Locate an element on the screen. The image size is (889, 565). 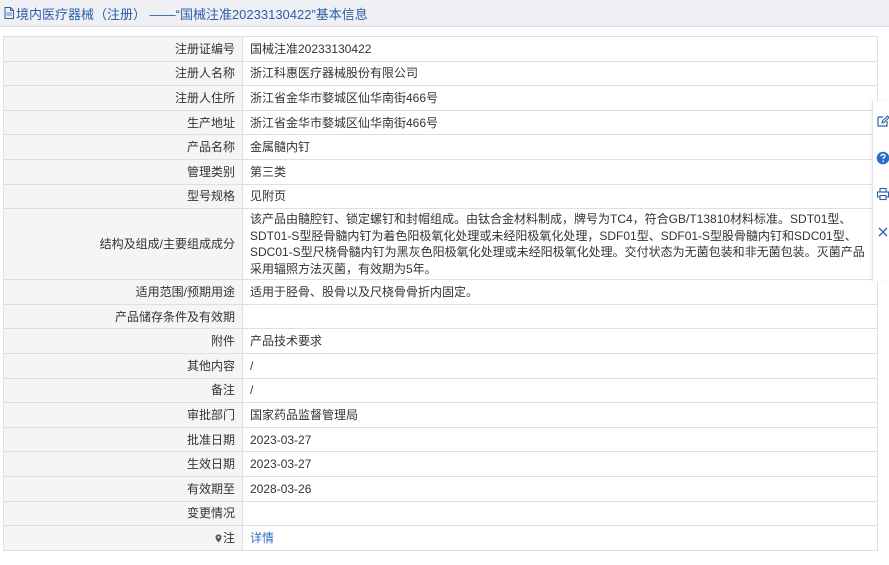
table-row: 适用范围/预期用途 适用于胫骨、股骨以及尺桡骨骨折内固定。 is located at coordinates (440, 292).